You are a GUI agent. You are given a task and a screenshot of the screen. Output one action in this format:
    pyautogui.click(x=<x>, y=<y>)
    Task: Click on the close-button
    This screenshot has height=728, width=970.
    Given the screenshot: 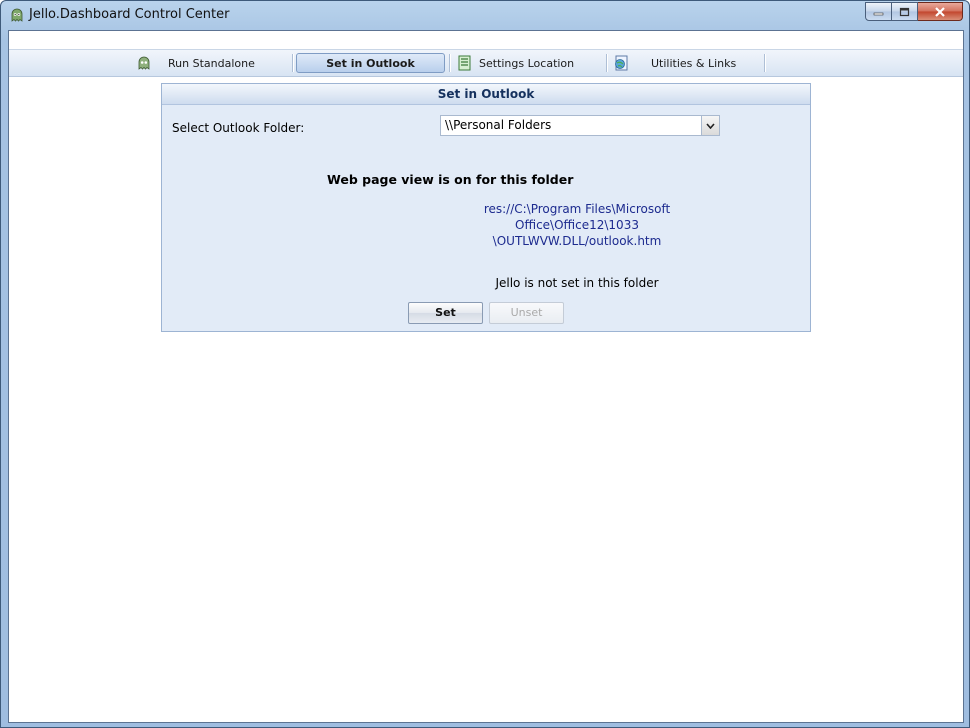 What is the action you would take?
    pyautogui.click(x=940, y=11)
    